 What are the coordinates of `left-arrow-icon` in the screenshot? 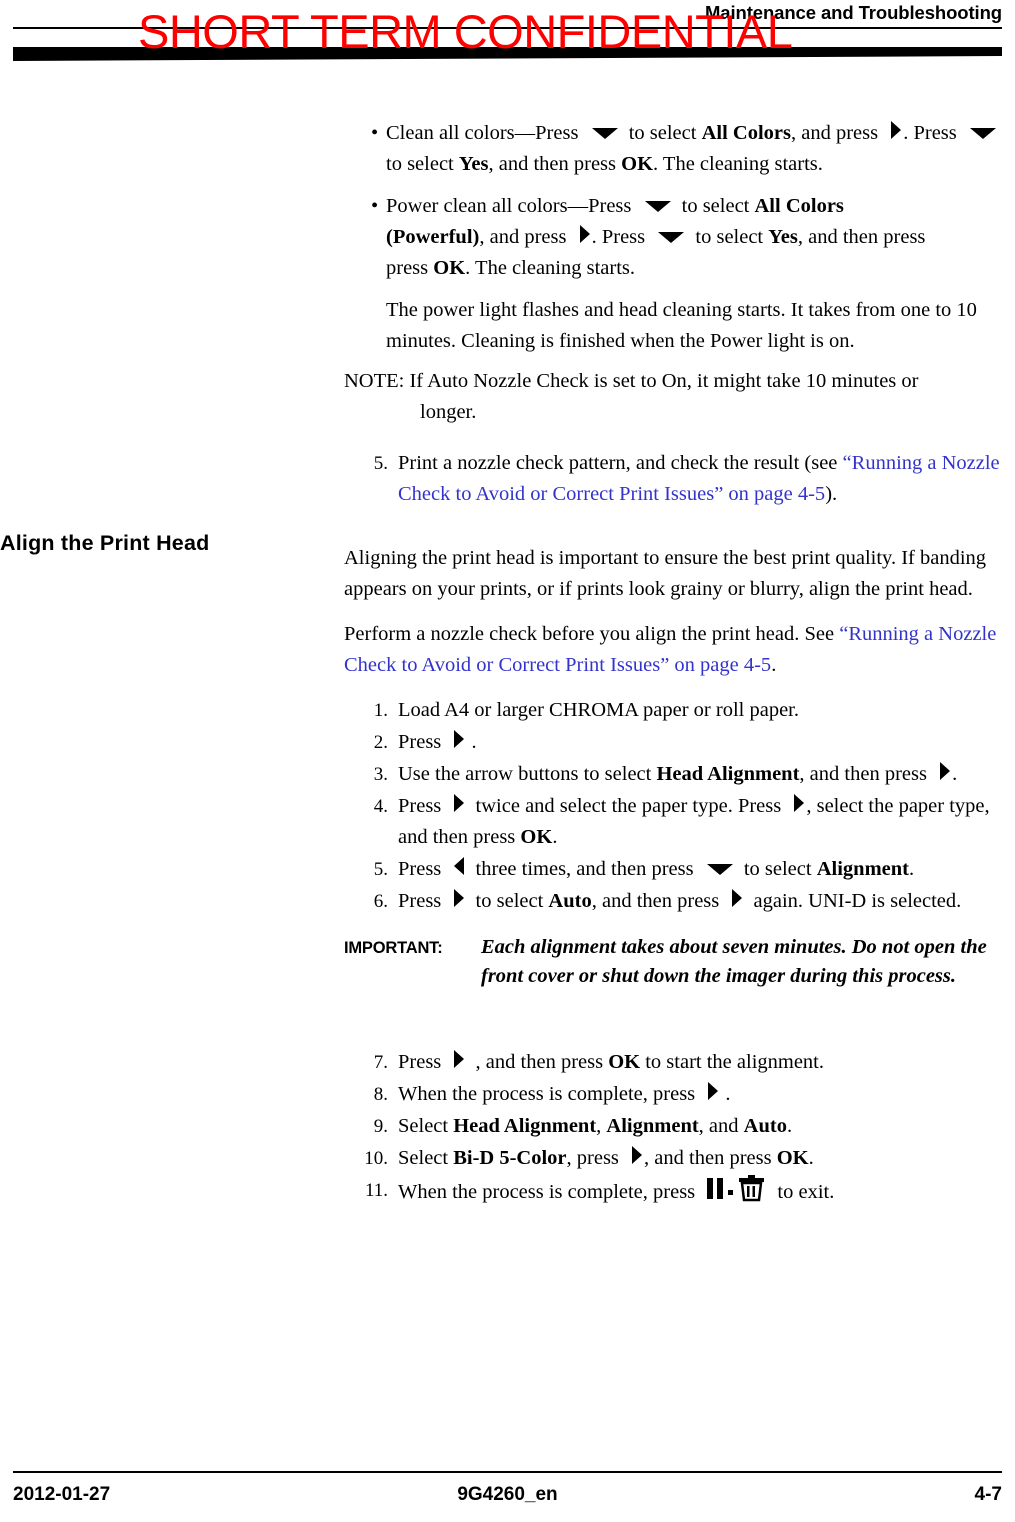 It's located at (459, 866).